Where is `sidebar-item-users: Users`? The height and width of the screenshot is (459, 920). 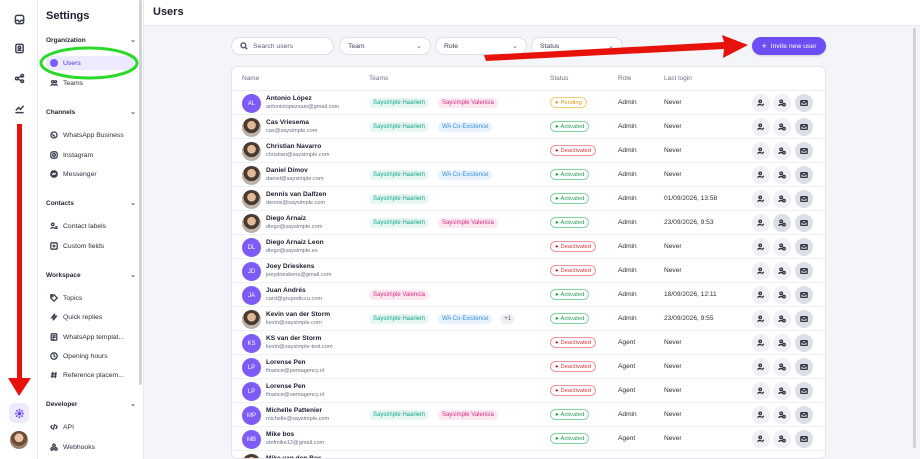
sidebar-item-users: Users is located at coordinates (90, 63).